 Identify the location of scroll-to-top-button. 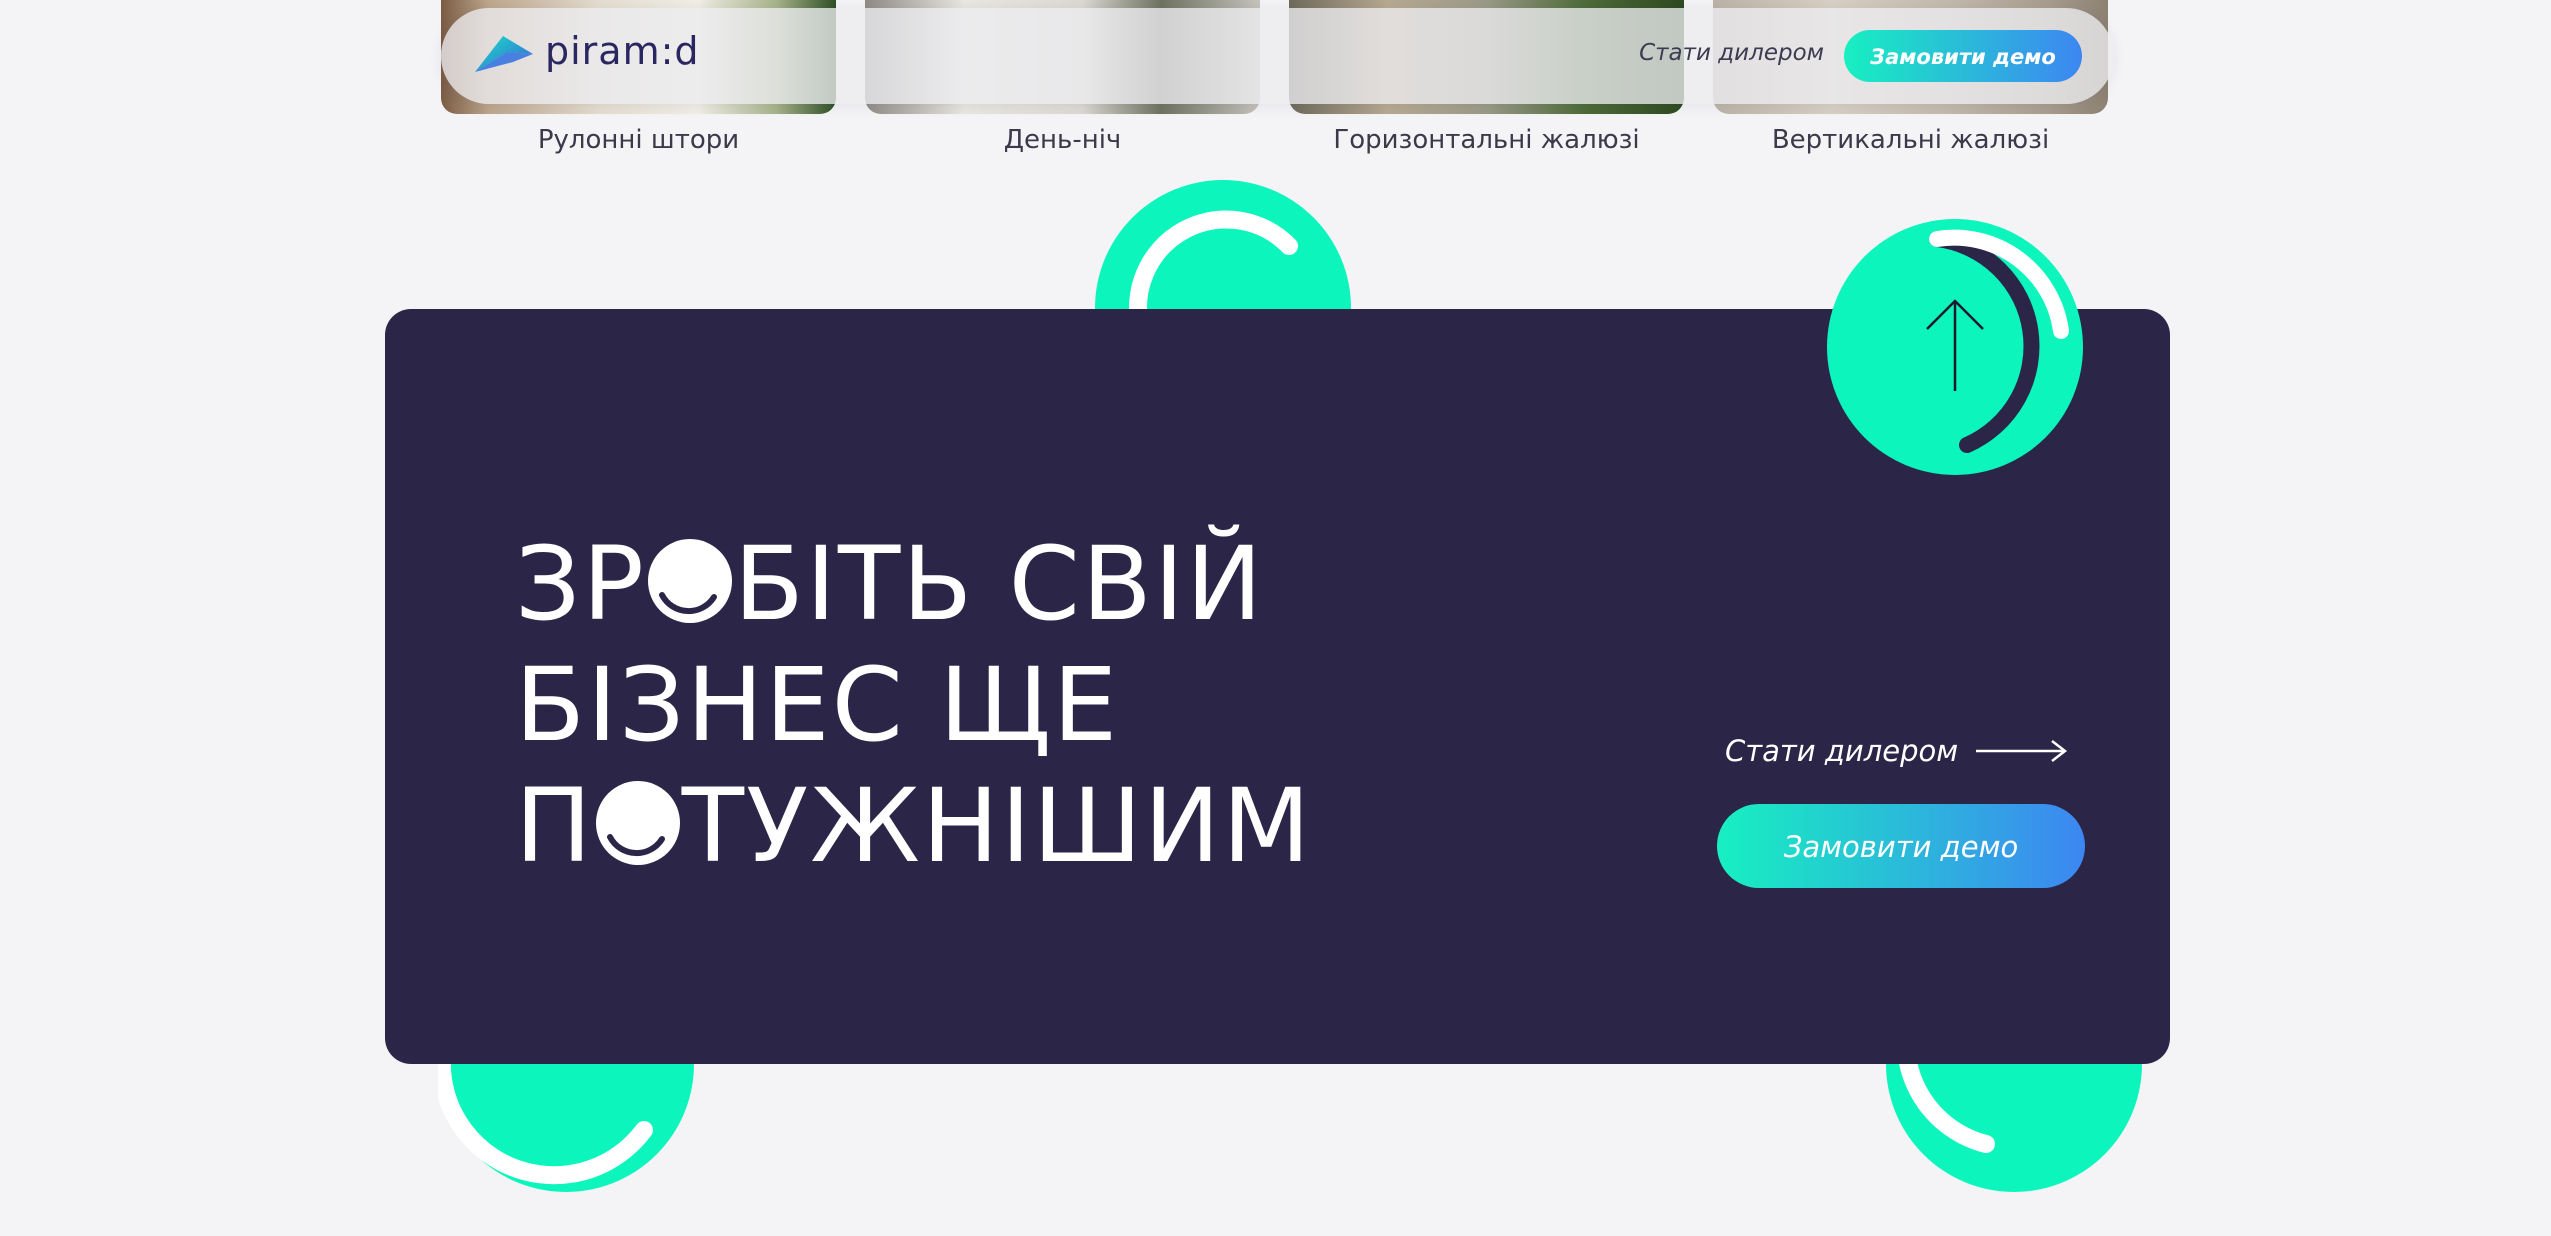
(1955, 347).